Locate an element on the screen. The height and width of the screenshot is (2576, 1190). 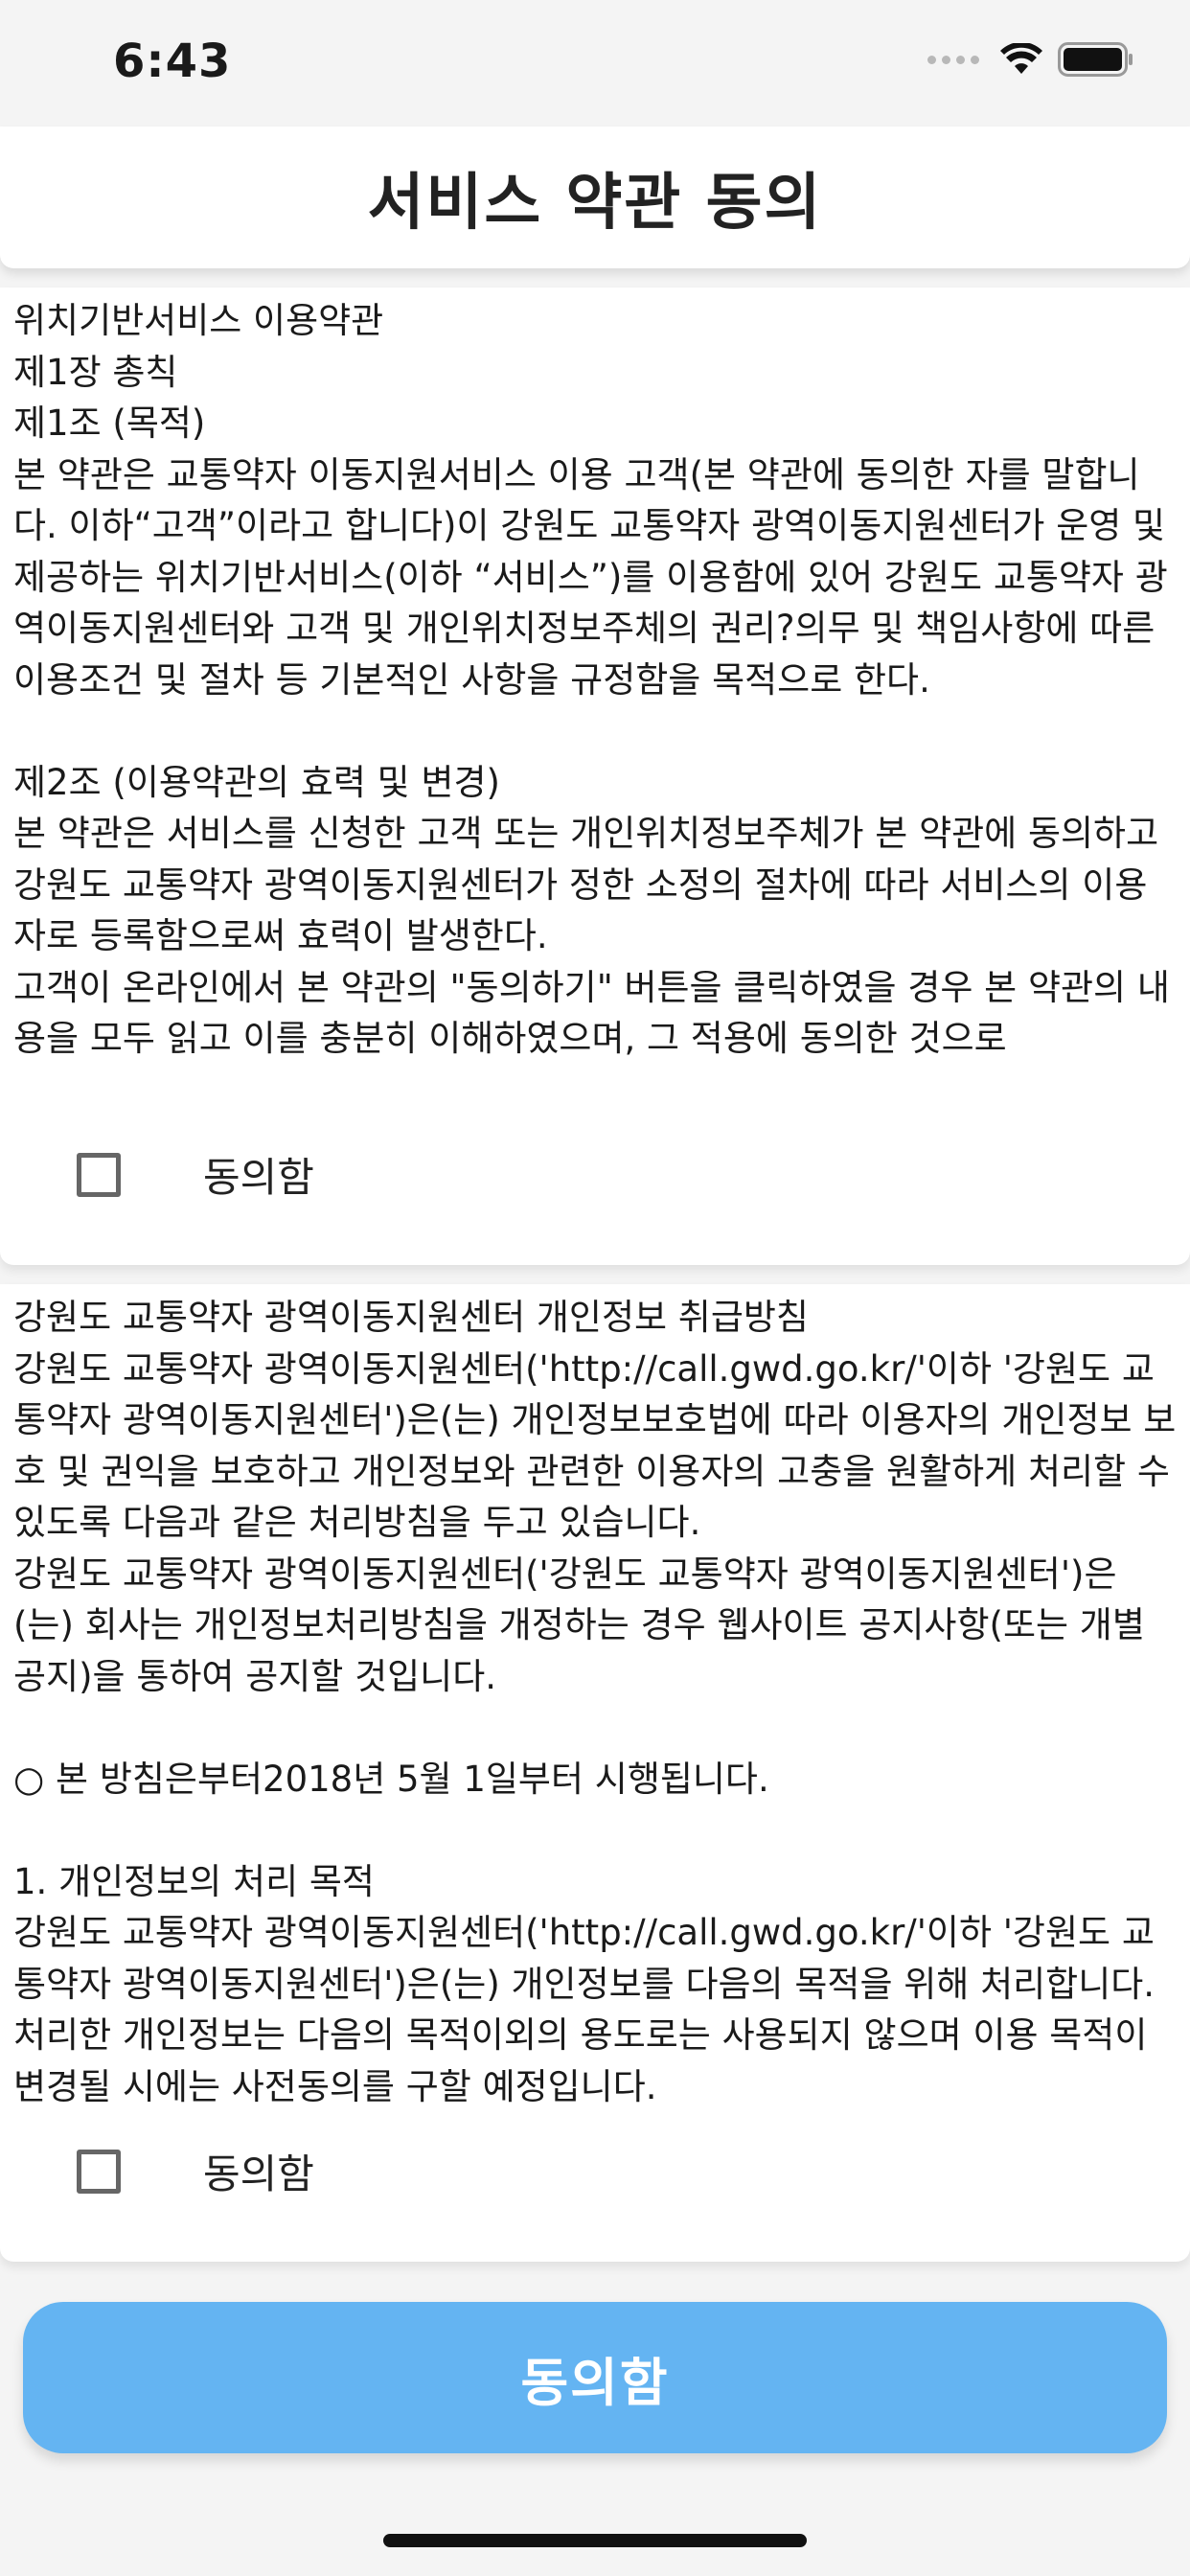
page-title: 서비스 약관 동의 is located at coordinates (595, 203).